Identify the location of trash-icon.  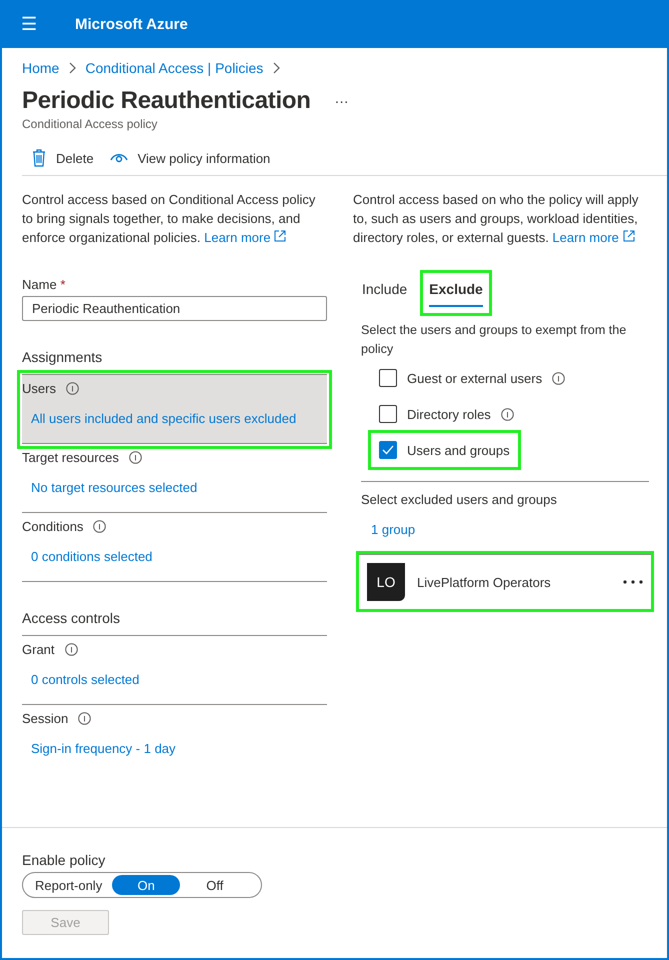
(39, 158).